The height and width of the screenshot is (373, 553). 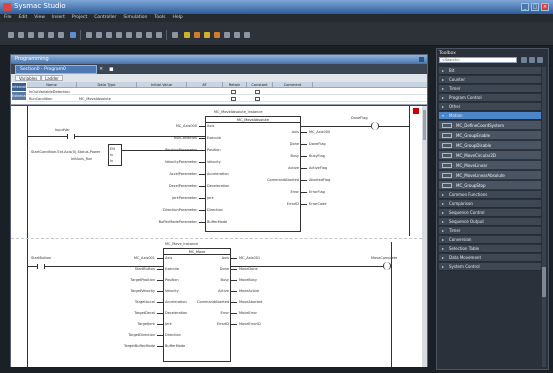 What do you see at coordinates (424, 236) in the screenshot?
I see `ladder-scrollbar` at bounding box center [424, 236].